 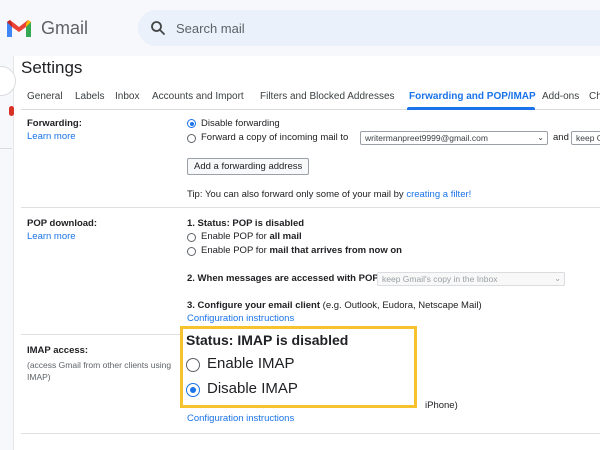 What do you see at coordinates (54, 123) in the screenshot?
I see `forwarding-label: Forwarding:` at bounding box center [54, 123].